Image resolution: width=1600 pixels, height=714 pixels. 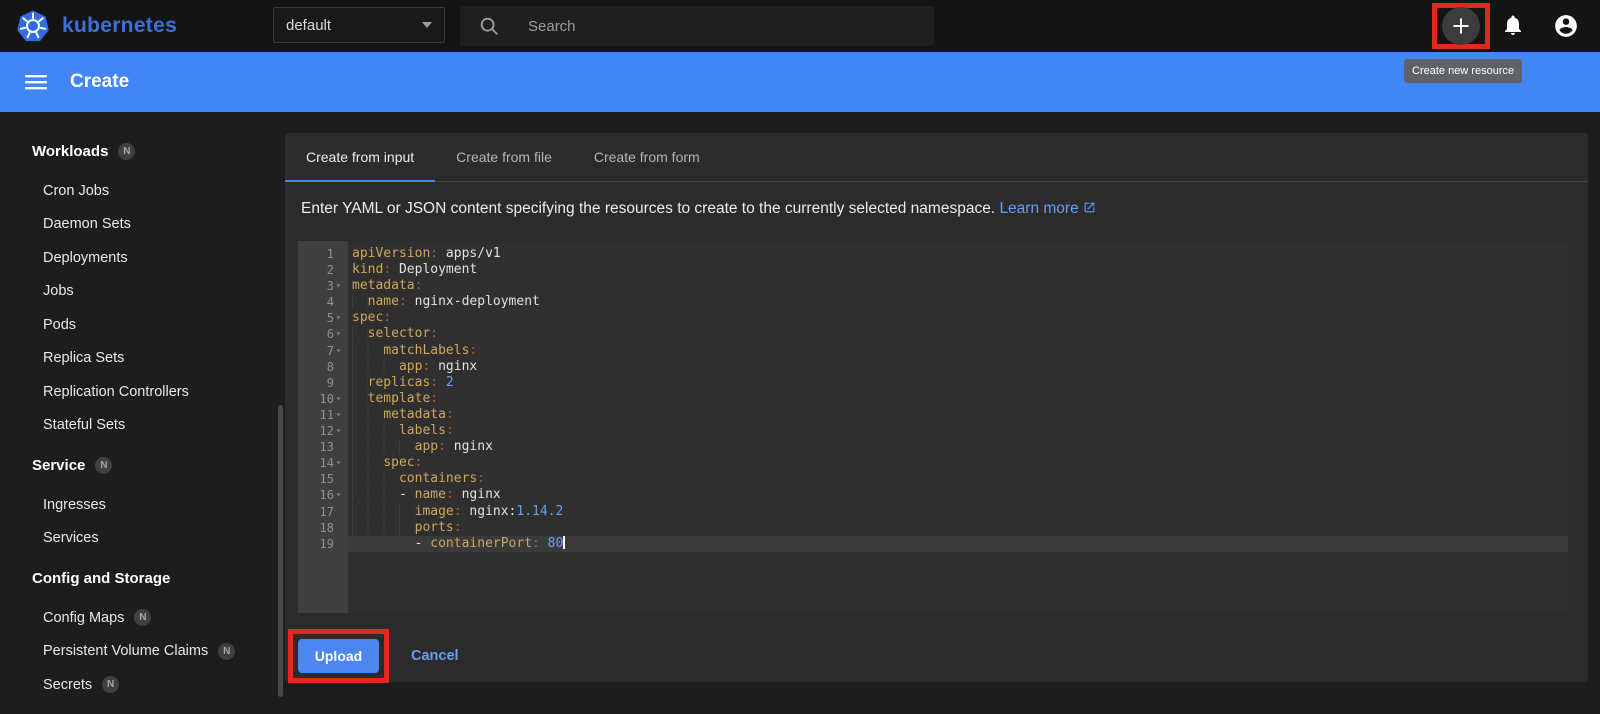 What do you see at coordinates (647, 157) in the screenshot?
I see `tab-create-from-form: Create from form` at bounding box center [647, 157].